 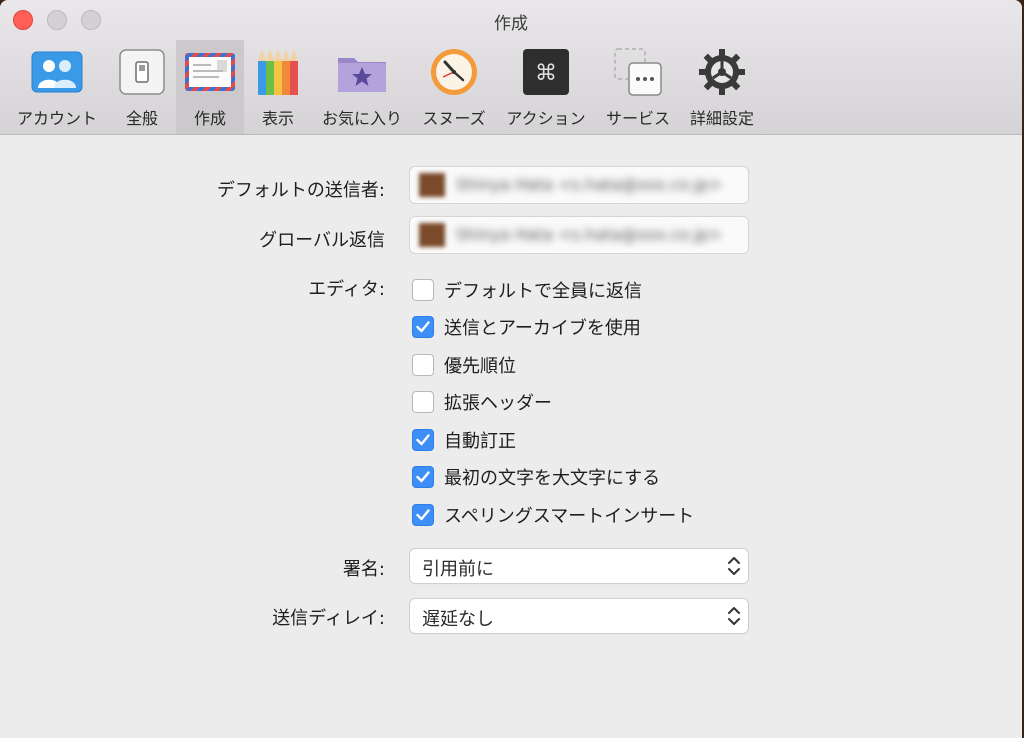 I want to click on option-capitalize-first: 最初の文字を大文字にする, so click(x=536, y=477).